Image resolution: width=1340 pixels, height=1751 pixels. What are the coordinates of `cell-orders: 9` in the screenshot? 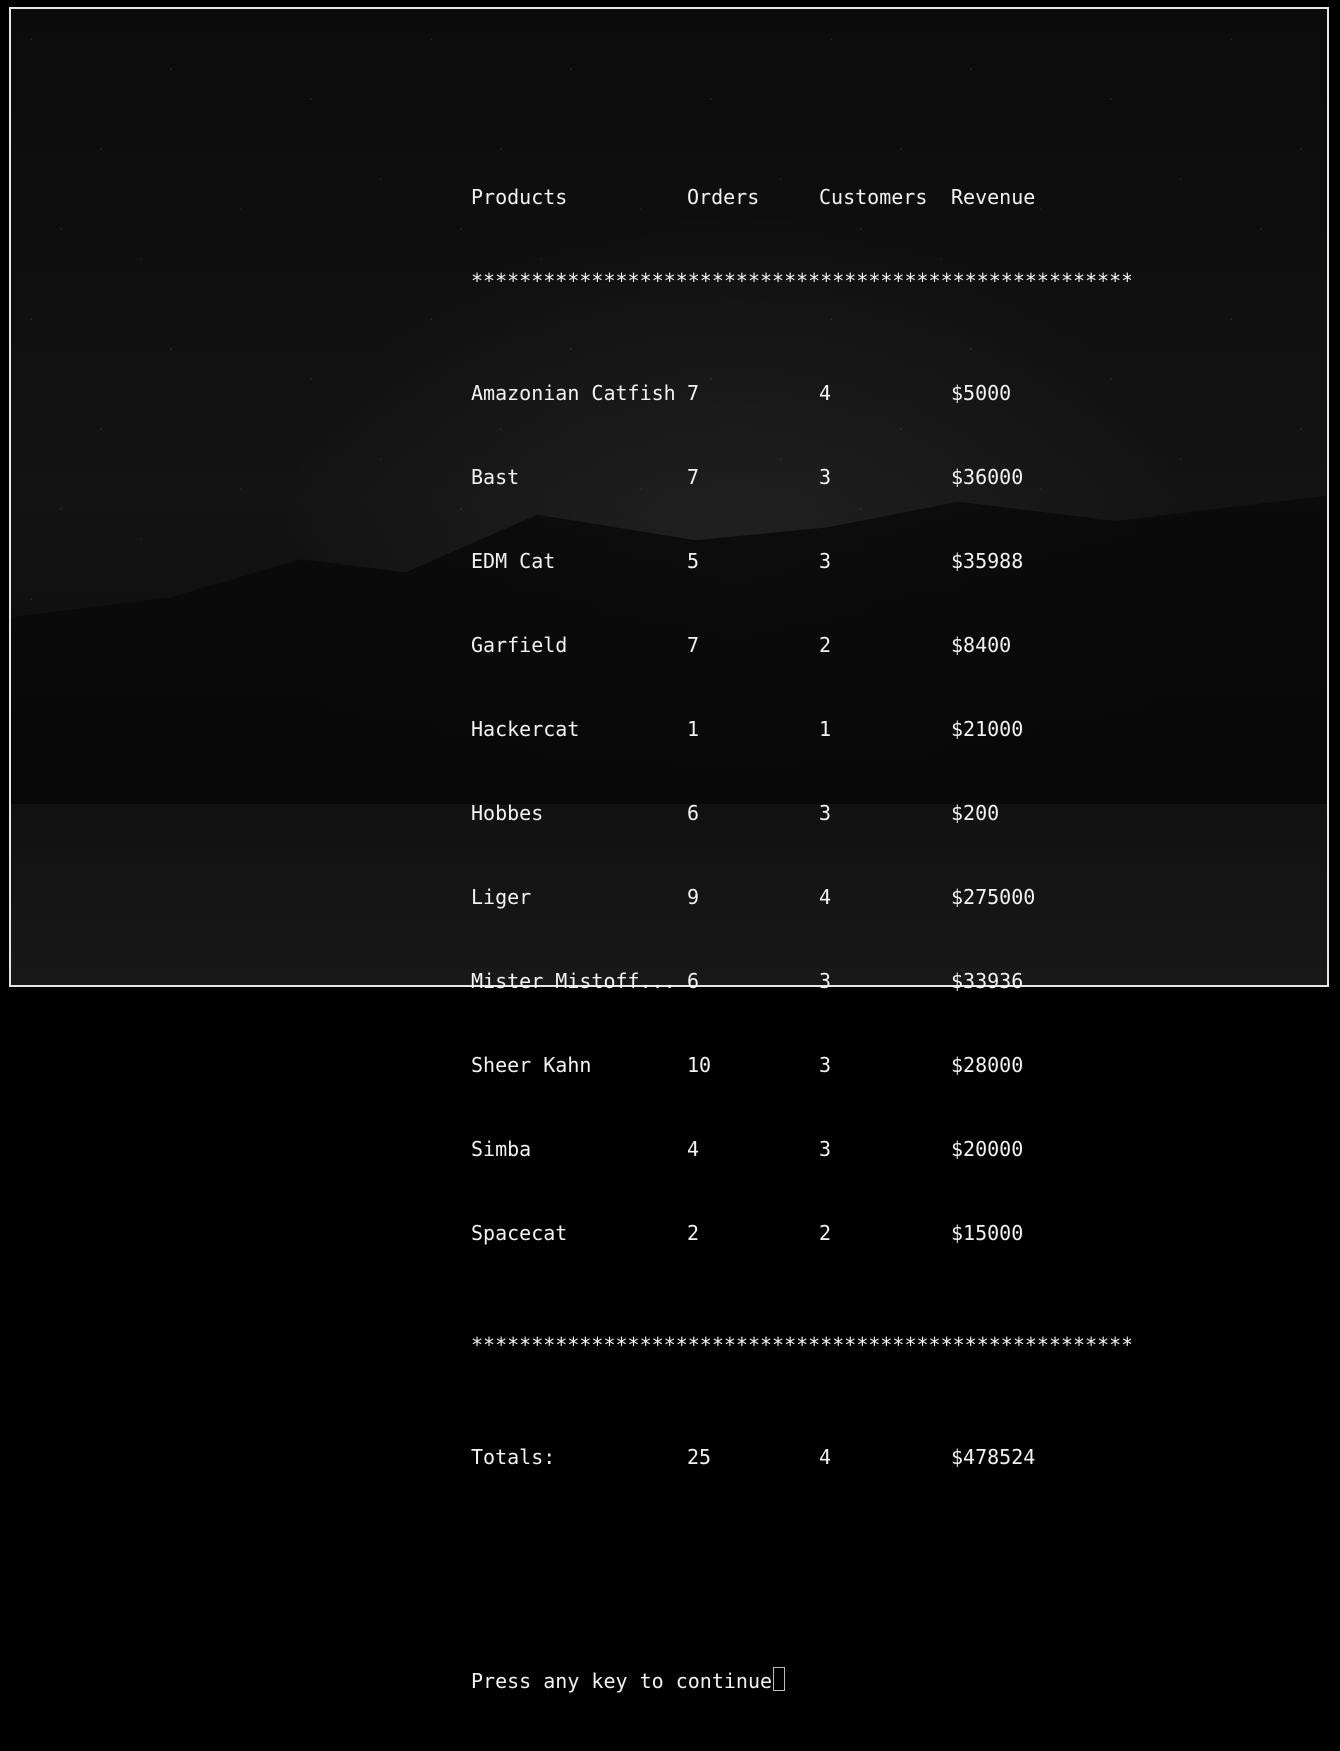 It's located at (693, 897).